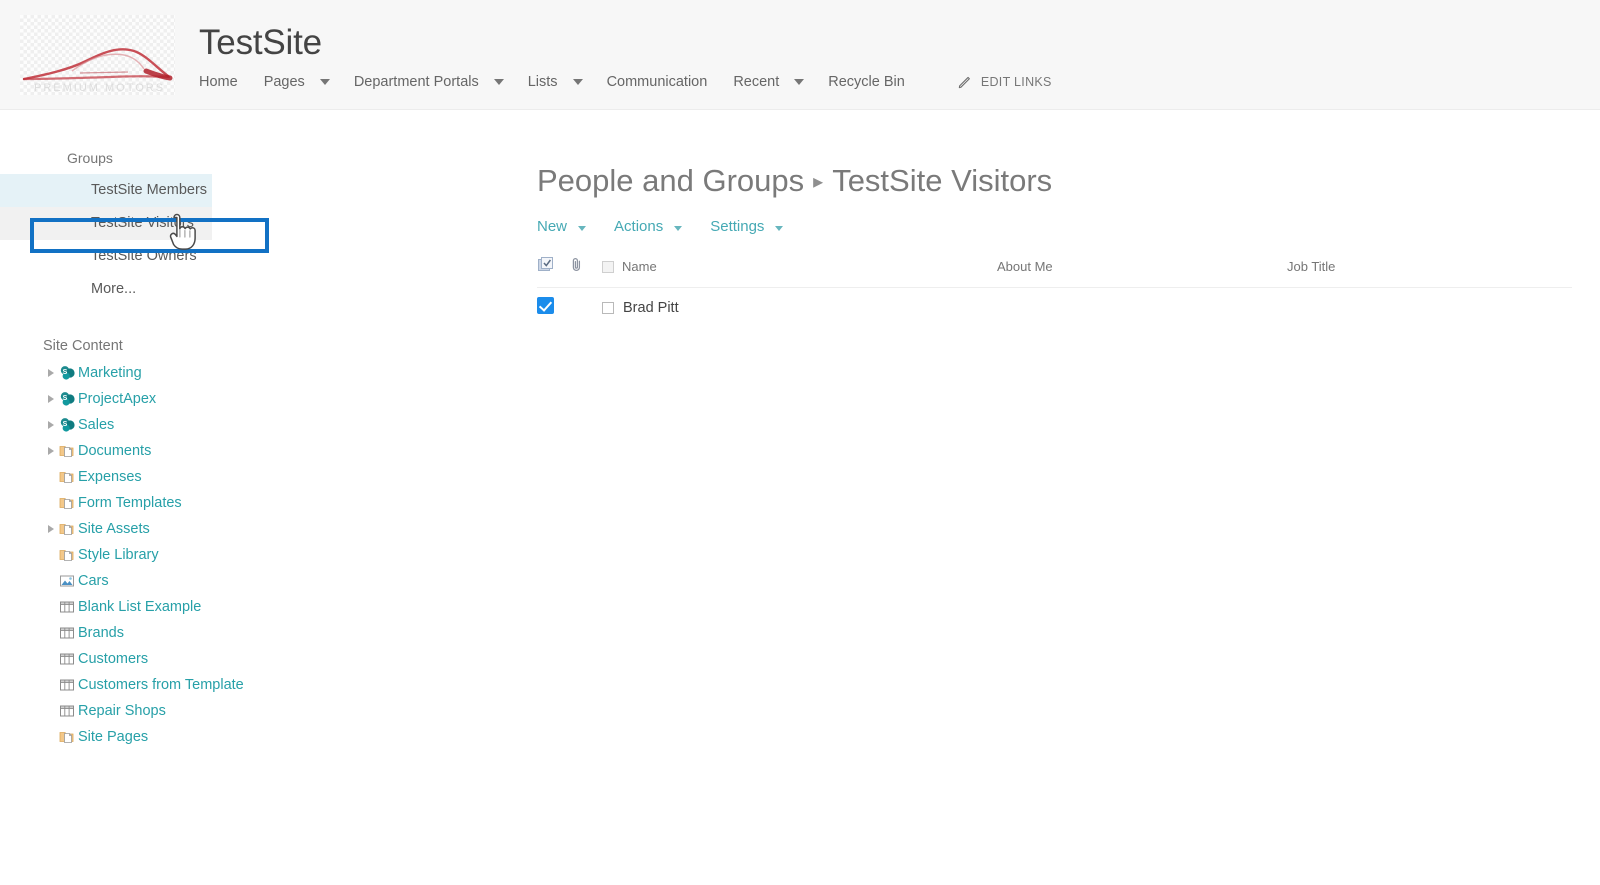 The image size is (1600, 885). What do you see at coordinates (99, 86) in the screenshot?
I see `svg-text: PREMIUM MOTORS` at bounding box center [99, 86].